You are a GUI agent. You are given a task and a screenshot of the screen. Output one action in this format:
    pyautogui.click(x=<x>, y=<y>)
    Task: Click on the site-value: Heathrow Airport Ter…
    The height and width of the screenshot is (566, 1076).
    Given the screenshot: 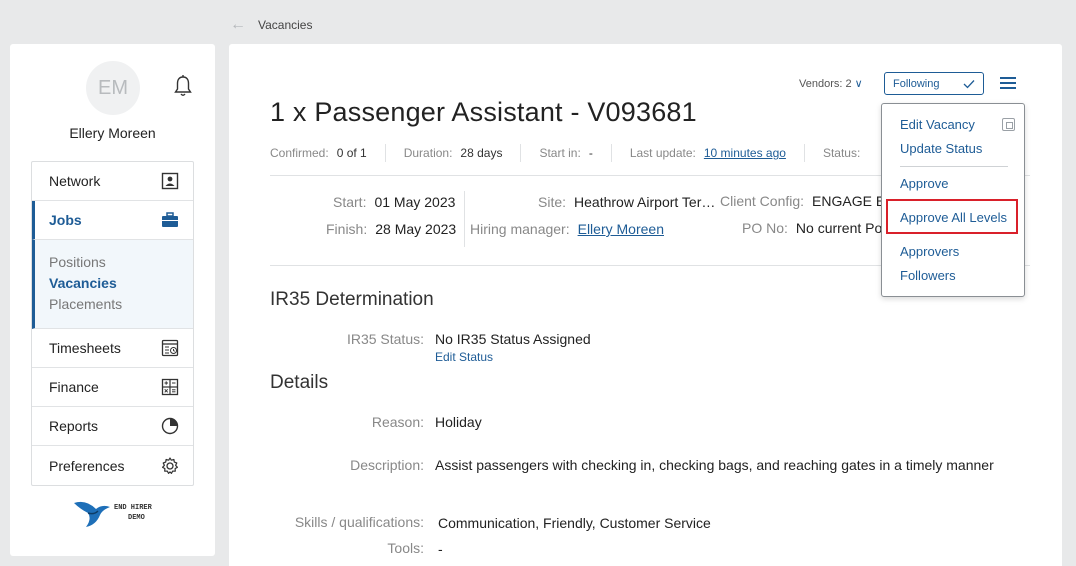 What is the action you would take?
    pyautogui.click(x=645, y=202)
    